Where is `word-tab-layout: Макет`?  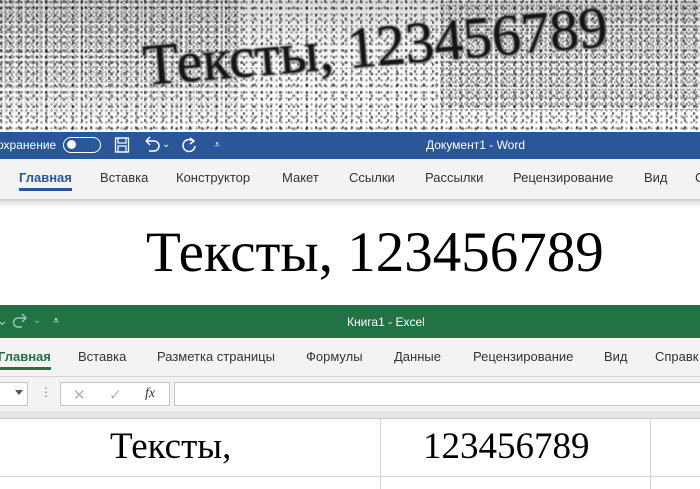 word-tab-layout: Макет is located at coordinates (300, 177).